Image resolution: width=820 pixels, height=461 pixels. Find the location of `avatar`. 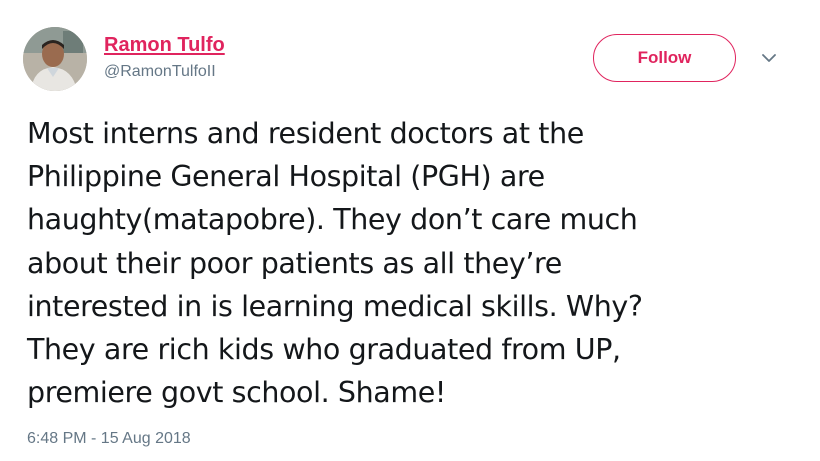

avatar is located at coordinates (55, 59).